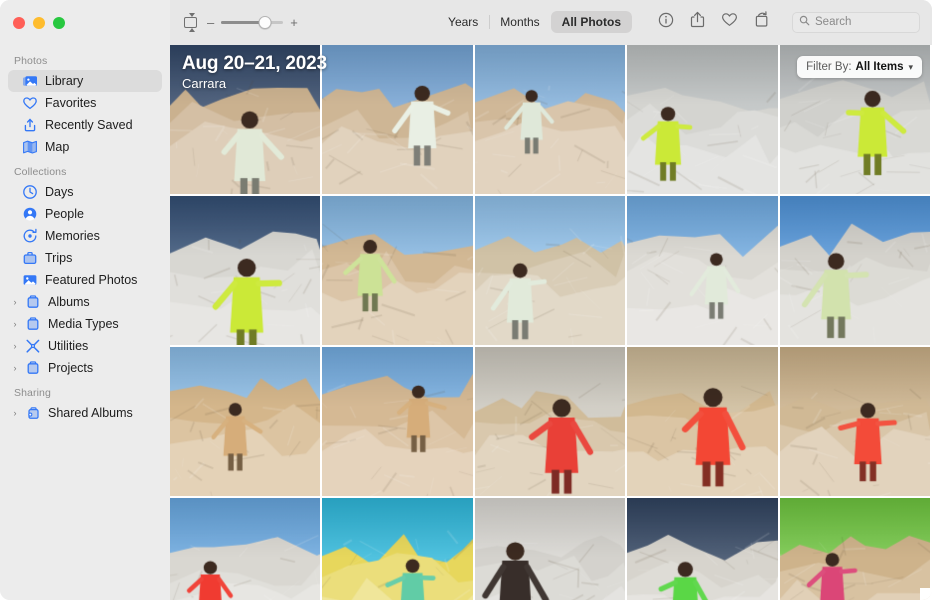 Image resolution: width=932 pixels, height=600 pixels. Describe the element at coordinates (463, 22) in the screenshot. I see `tab-years: Years` at that location.